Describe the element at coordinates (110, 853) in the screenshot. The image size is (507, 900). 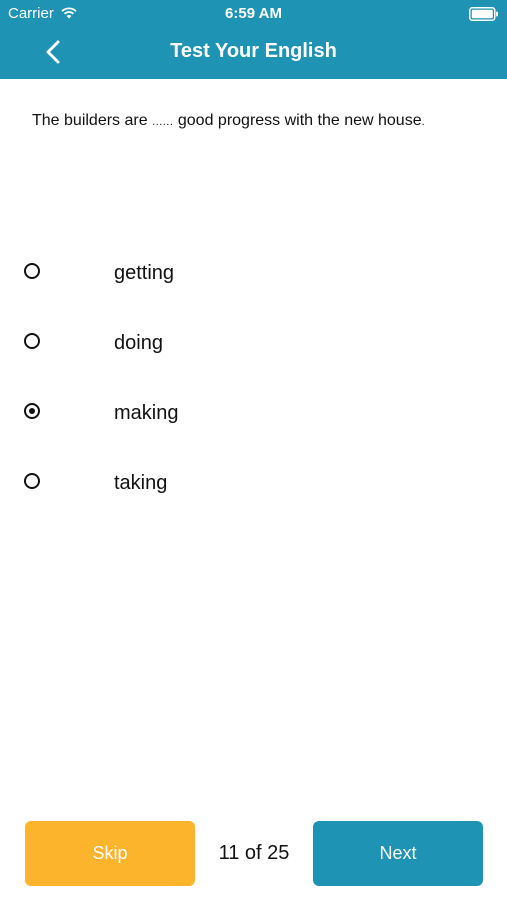
I see `skip-button: Skip` at that location.